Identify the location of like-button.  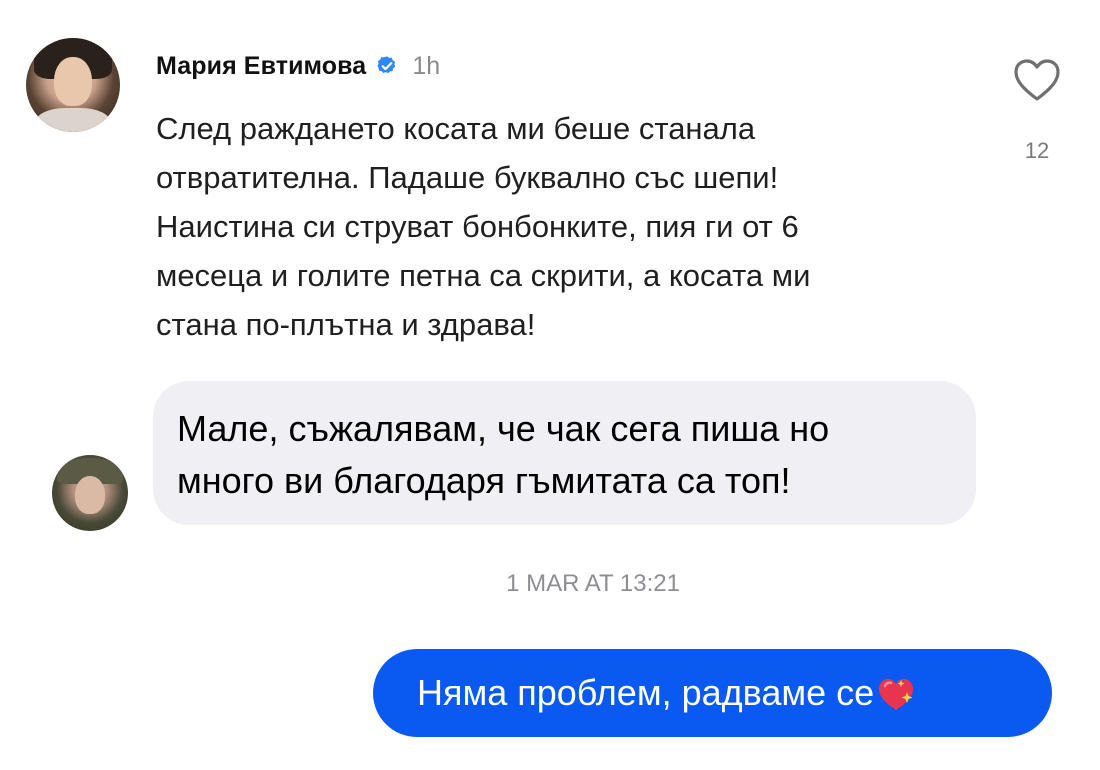
(1037, 81).